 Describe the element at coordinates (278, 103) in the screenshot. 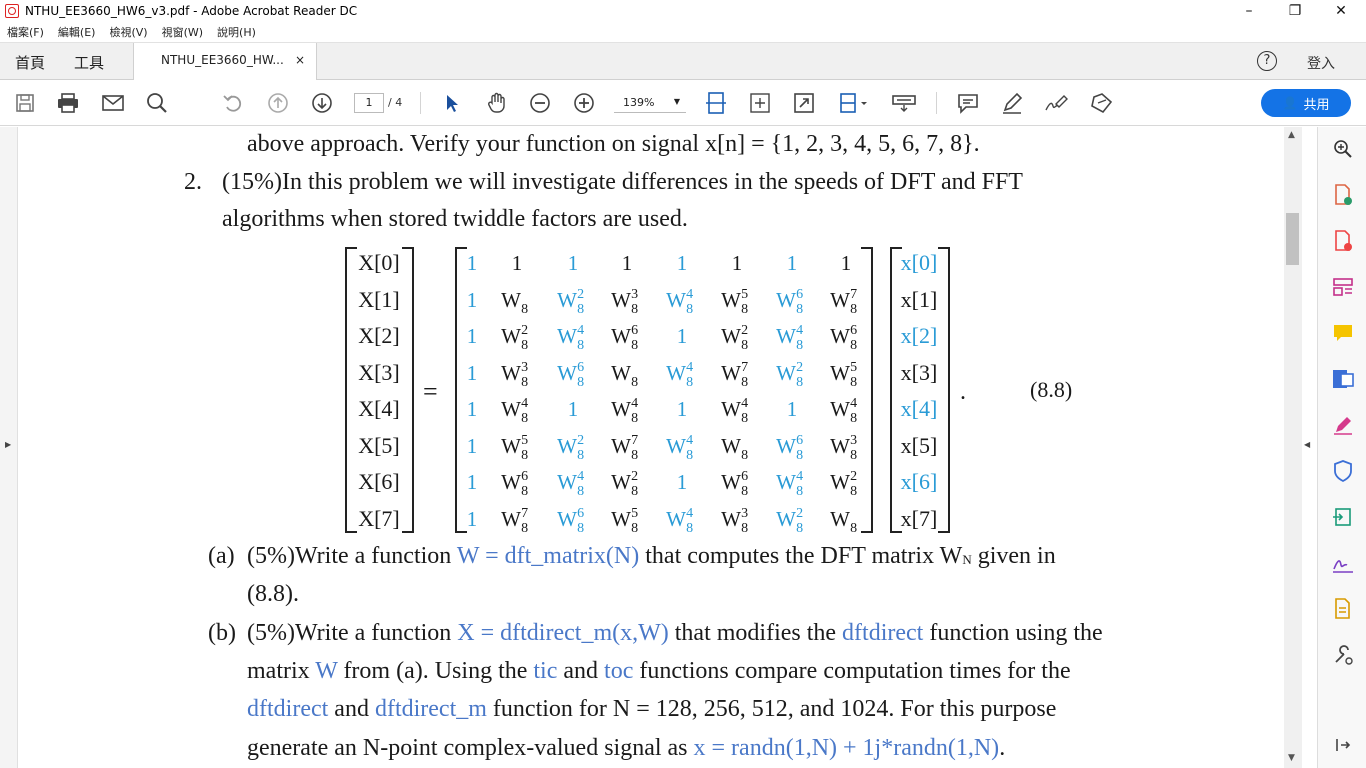

I see `prev-page-icon` at that location.